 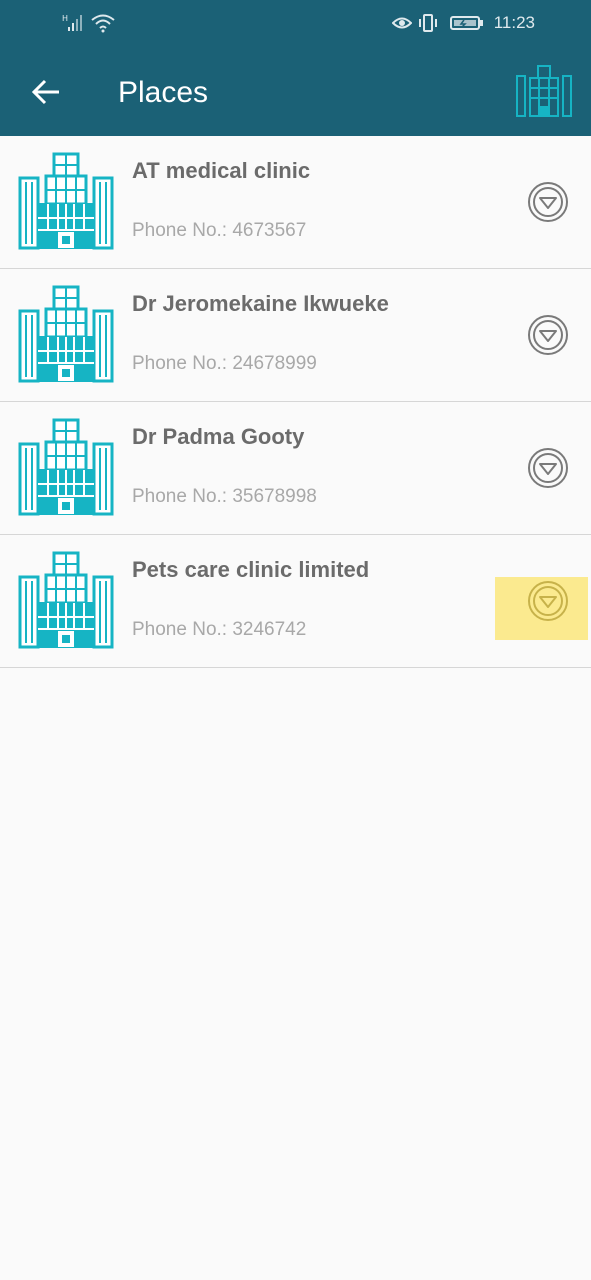 I want to click on status-time: 11:23, so click(x=514, y=22).